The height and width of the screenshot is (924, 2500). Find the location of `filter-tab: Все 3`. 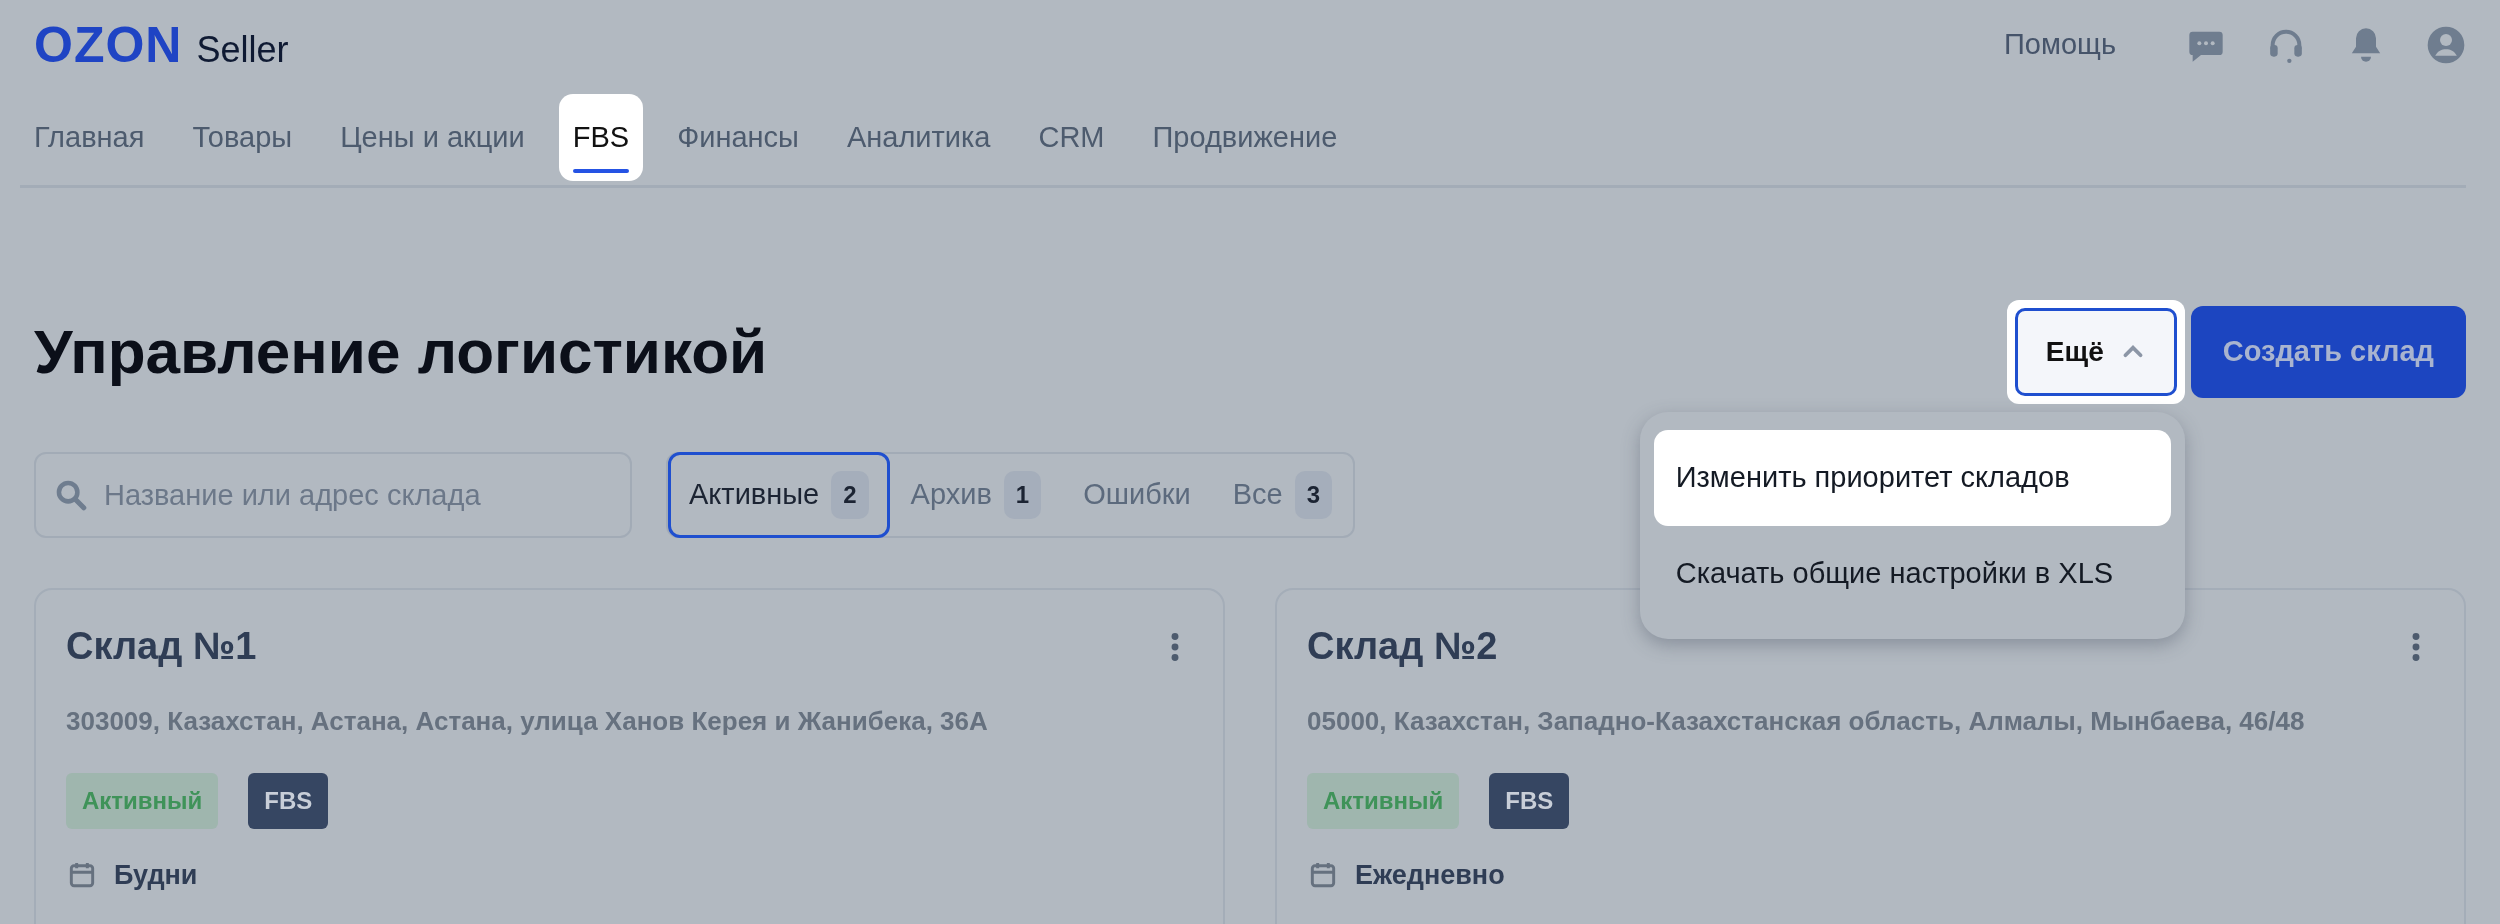

filter-tab: Все 3 is located at coordinates (1282, 495).